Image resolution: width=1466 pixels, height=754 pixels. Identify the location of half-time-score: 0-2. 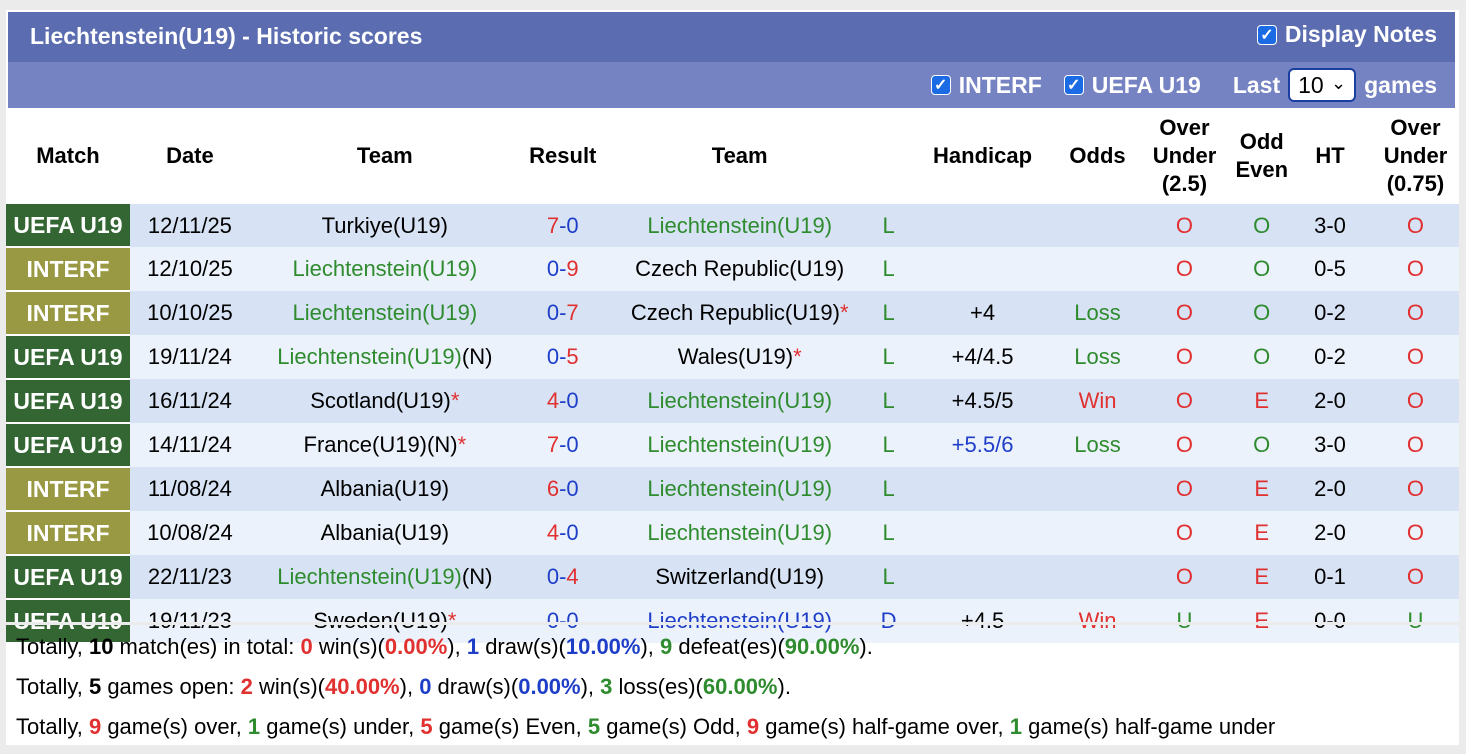
(1330, 357).